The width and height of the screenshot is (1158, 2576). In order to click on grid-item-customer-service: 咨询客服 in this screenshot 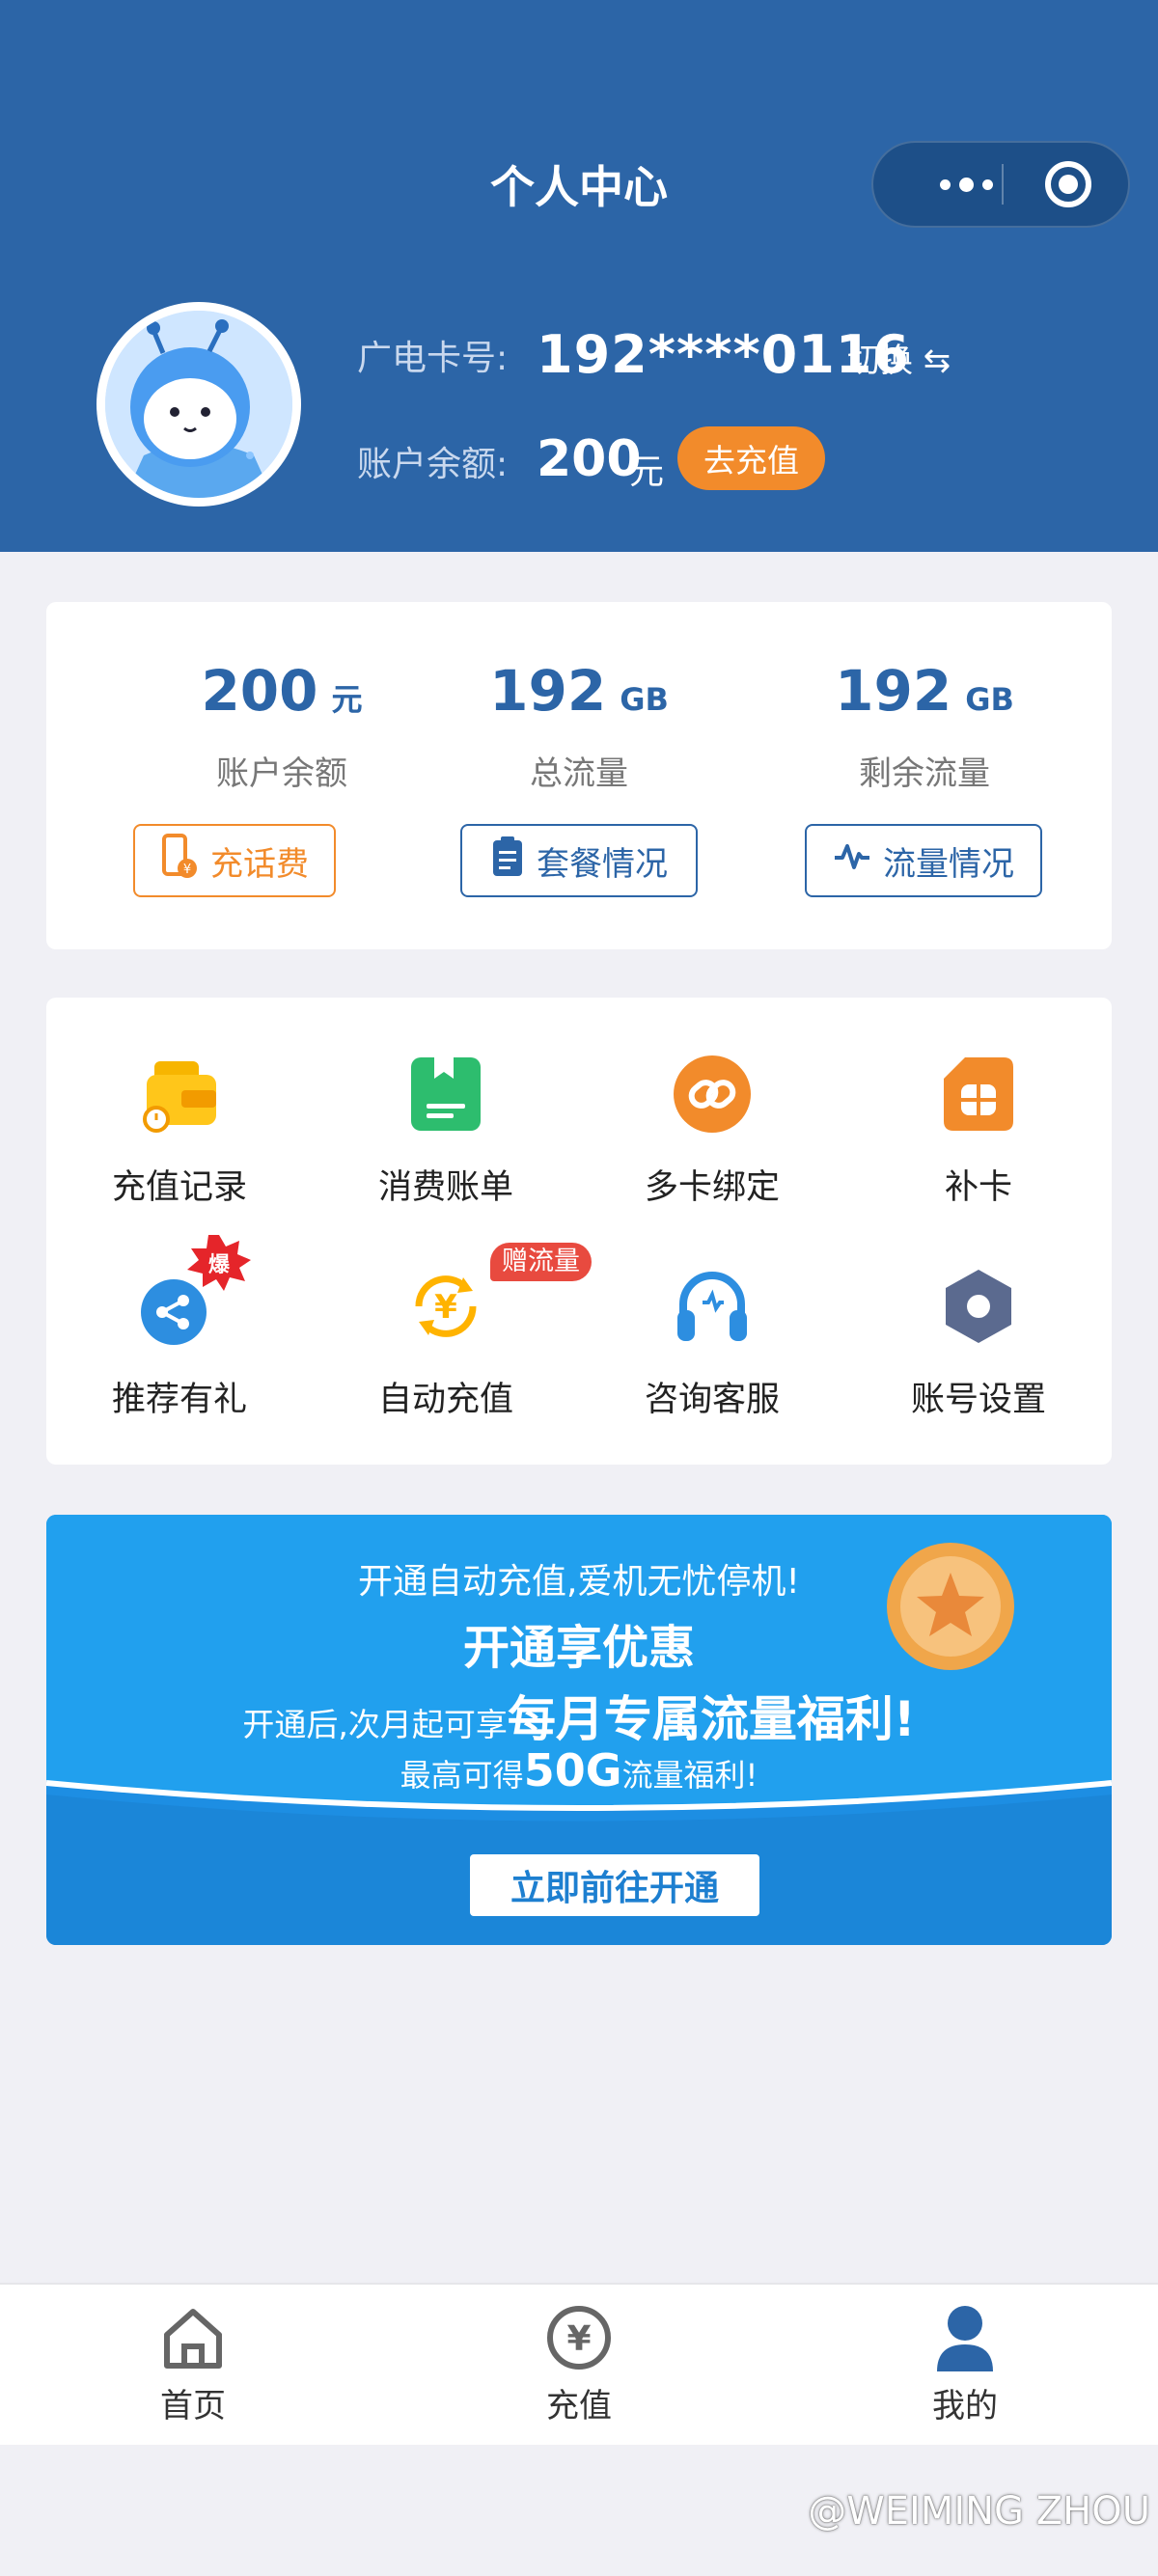, I will do `click(712, 1344)`.